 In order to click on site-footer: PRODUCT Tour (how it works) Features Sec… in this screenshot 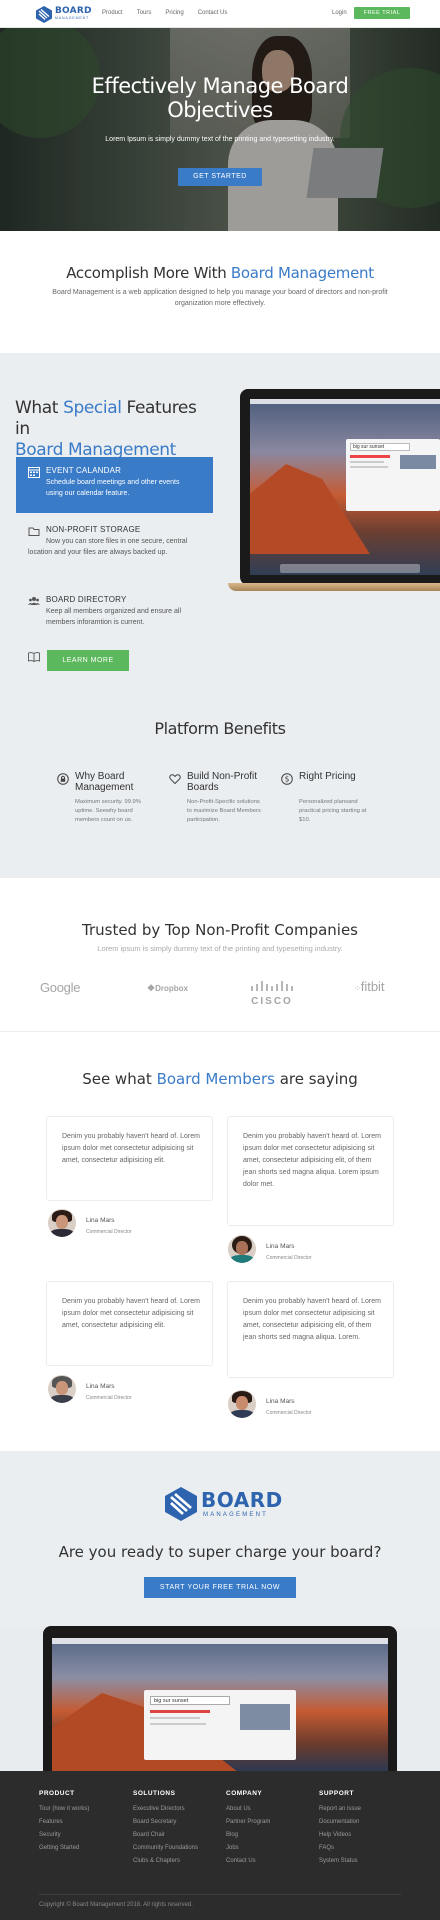, I will do `click(220, 1845)`.